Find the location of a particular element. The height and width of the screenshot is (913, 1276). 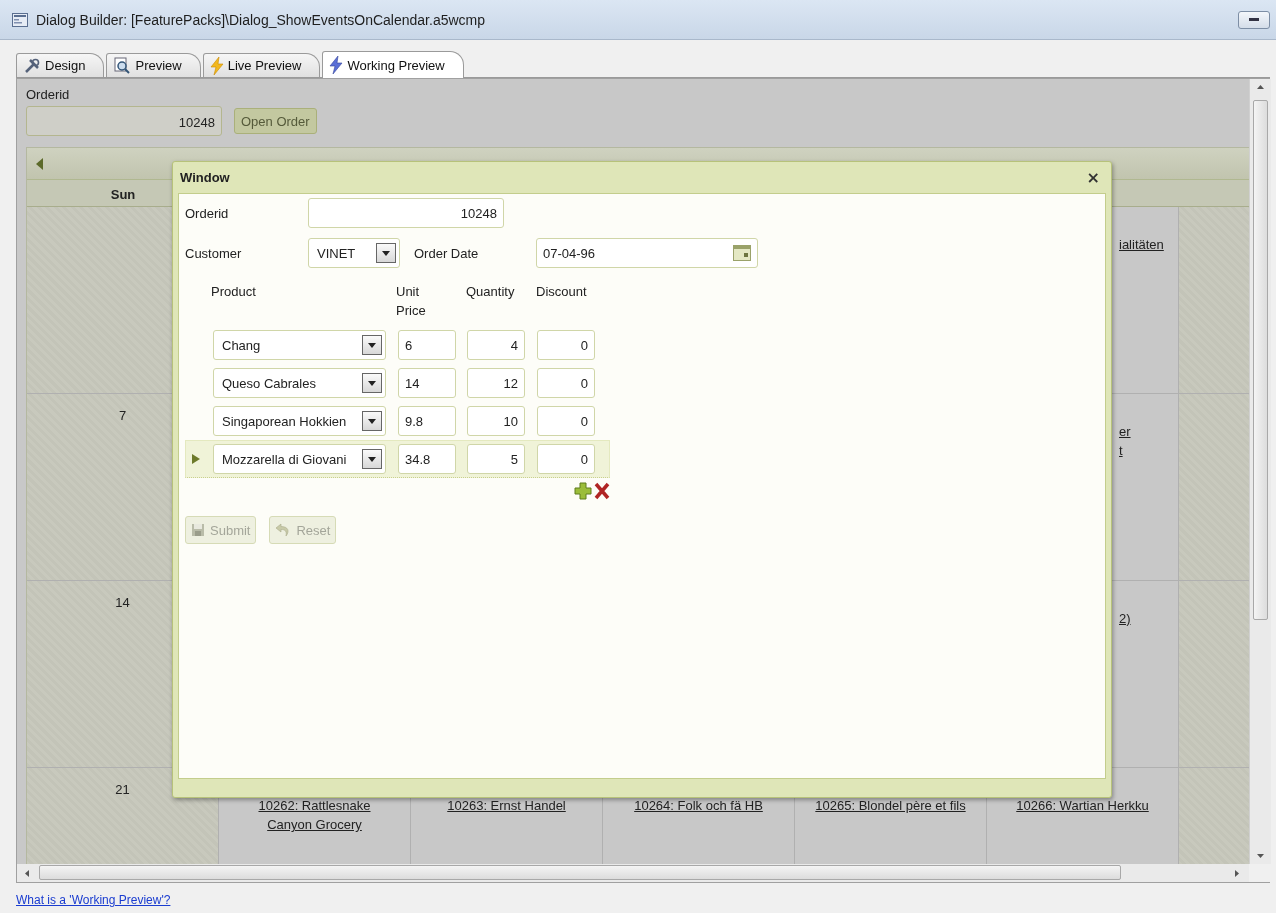

column-header: Discount is located at coordinates (562, 292).